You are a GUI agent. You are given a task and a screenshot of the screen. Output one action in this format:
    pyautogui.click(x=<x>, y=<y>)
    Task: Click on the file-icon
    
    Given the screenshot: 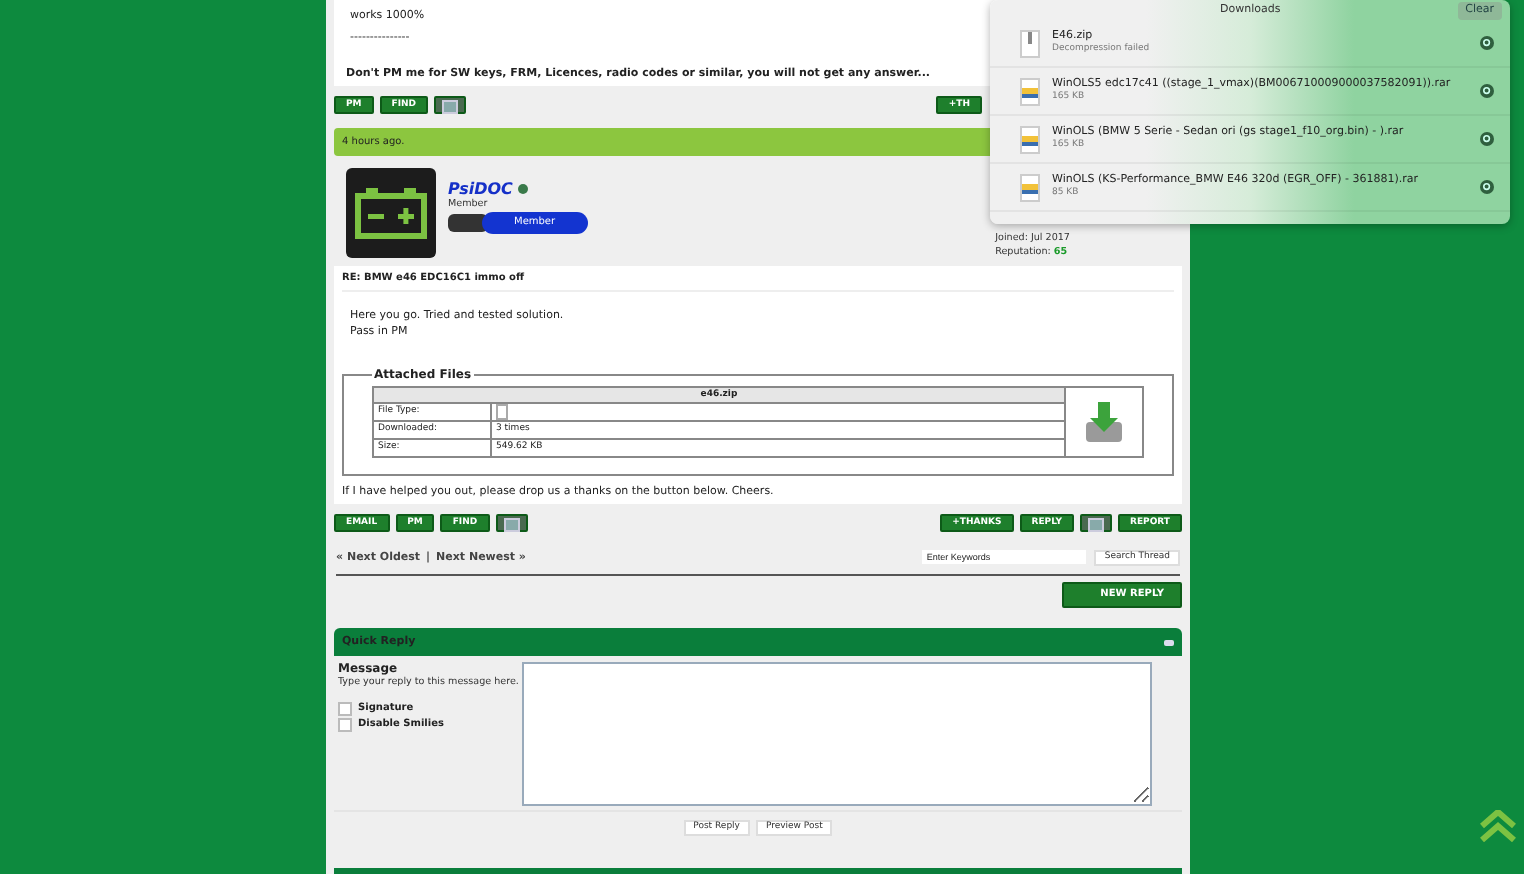 What is the action you would take?
    pyautogui.click(x=502, y=412)
    